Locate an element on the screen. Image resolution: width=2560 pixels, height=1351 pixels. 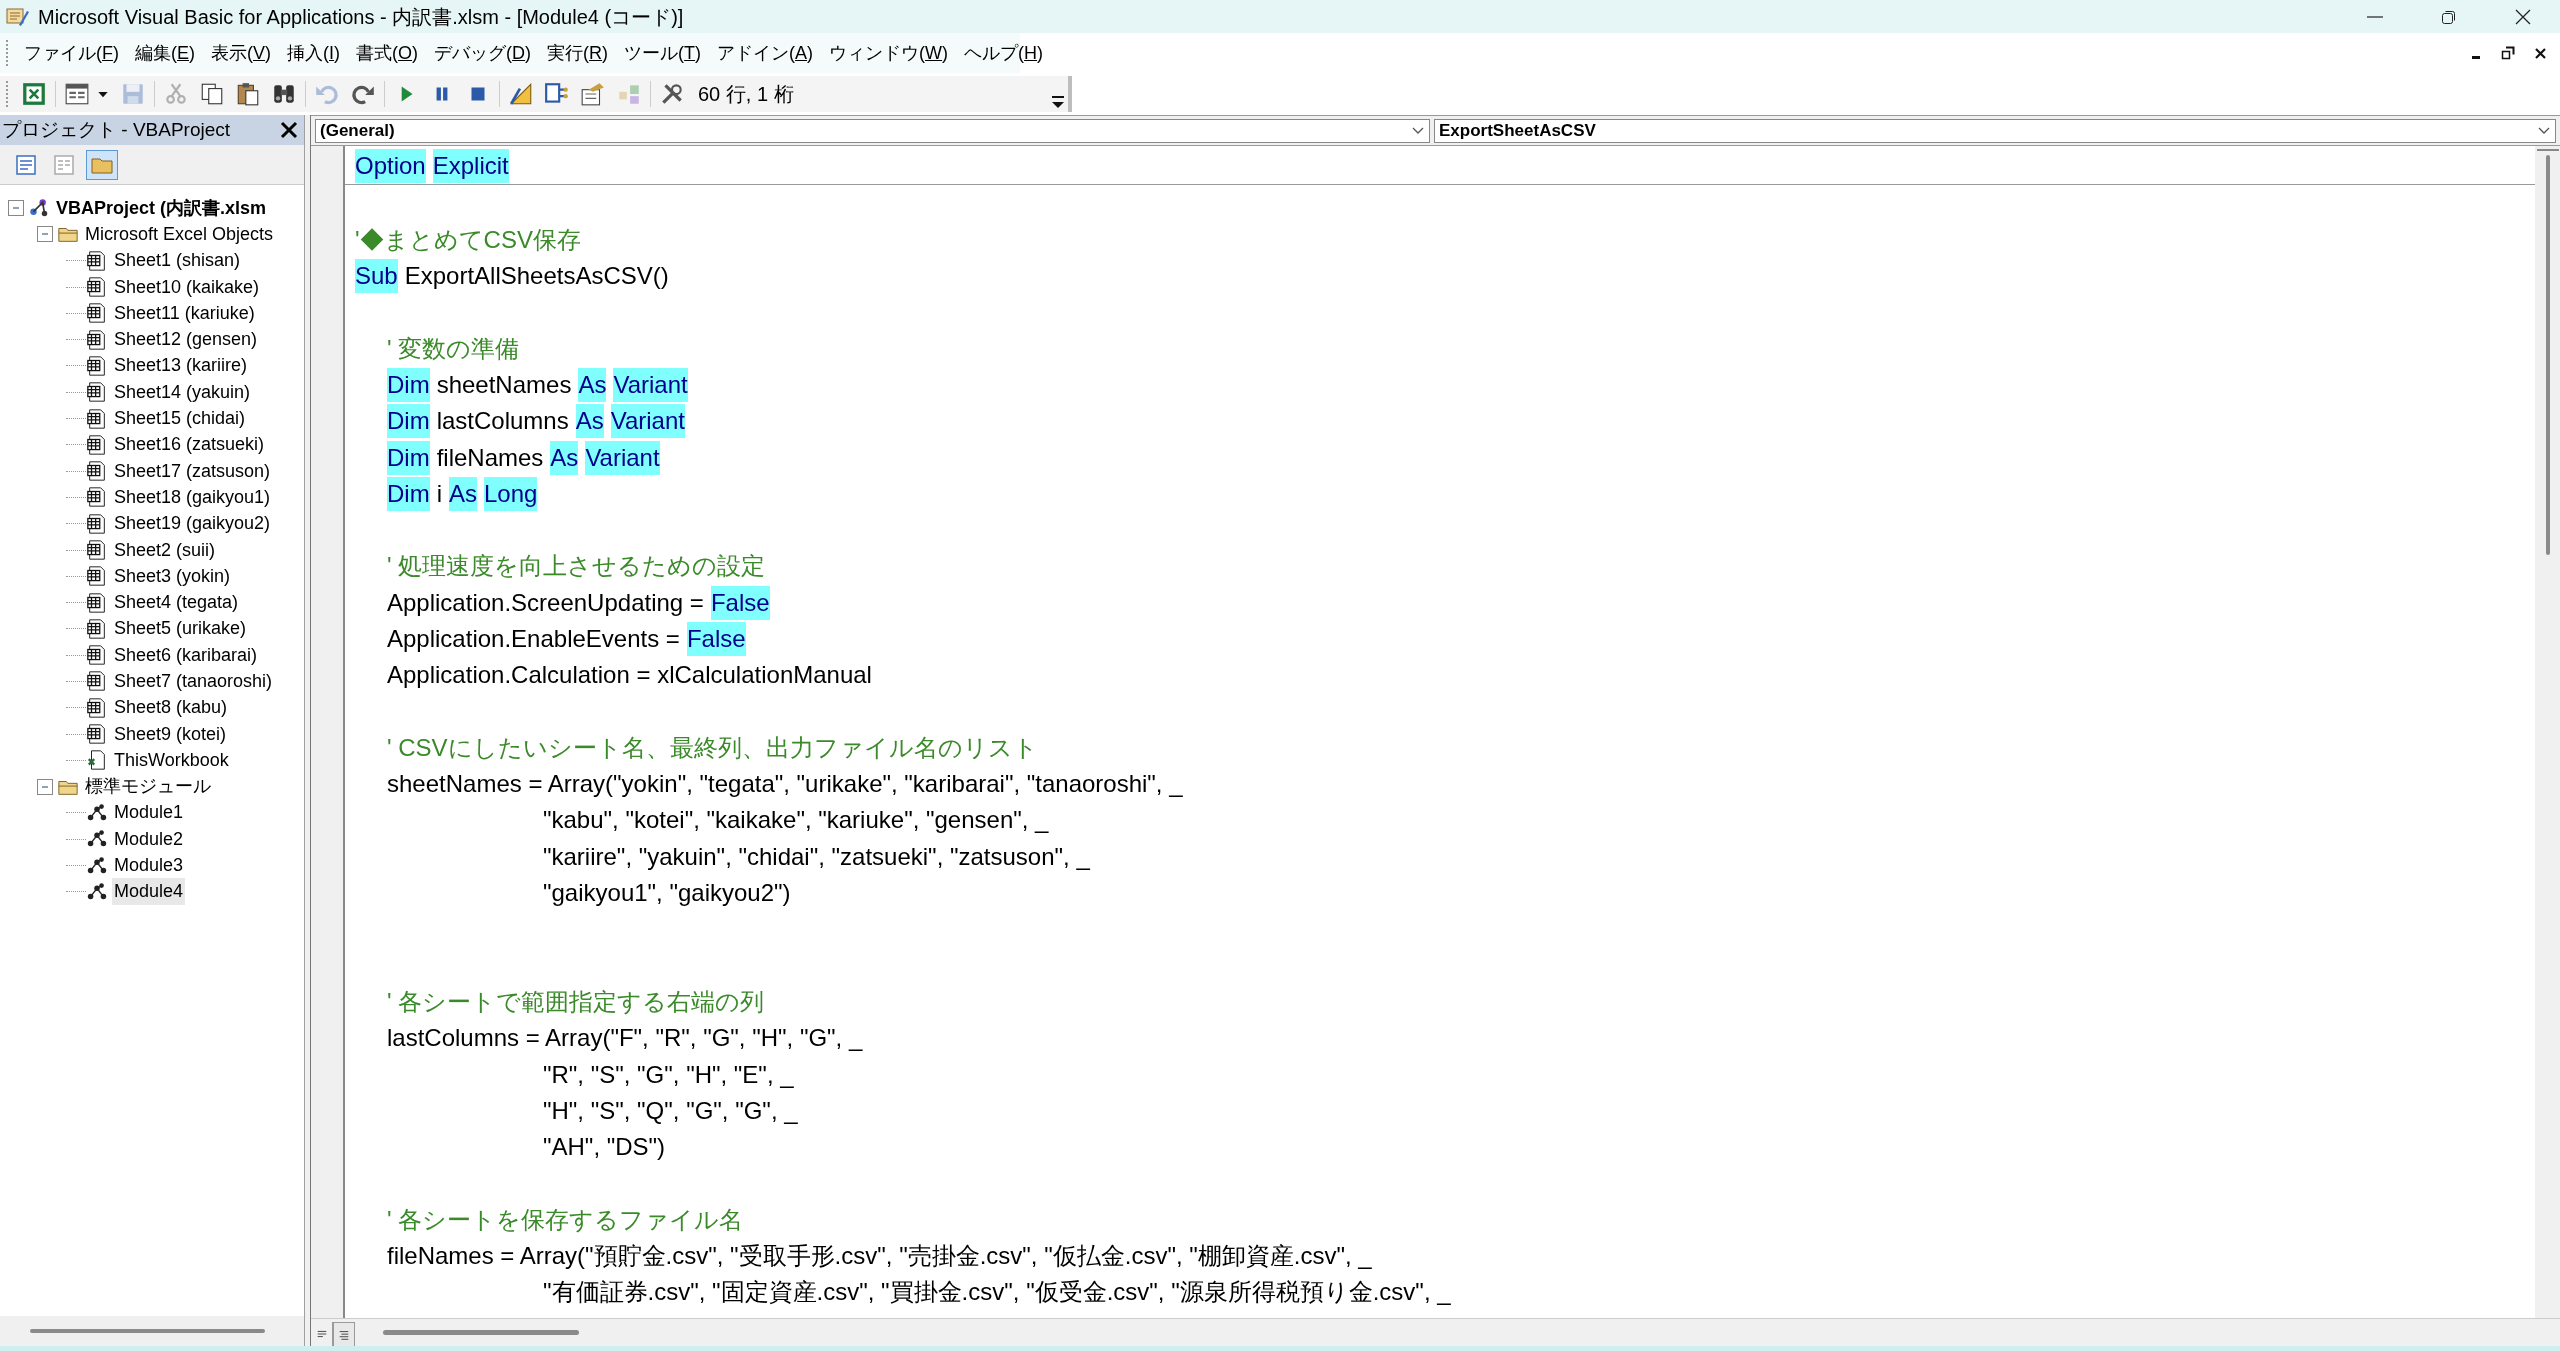
tree-item: Sheet11 (kariuke) is located at coordinates (184, 313).